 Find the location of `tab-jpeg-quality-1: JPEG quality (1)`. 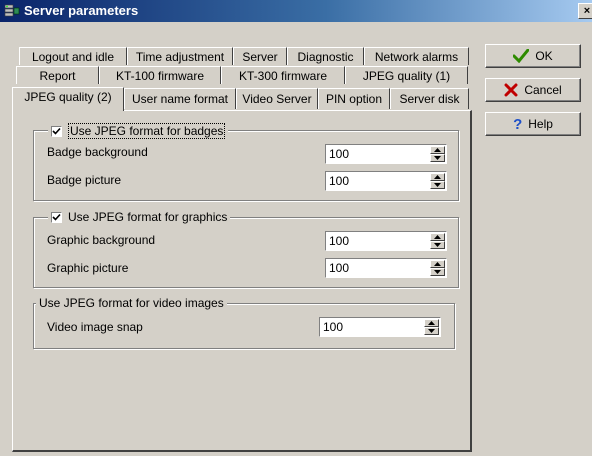

tab-jpeg-quality-1: JPEG quality (1) is located at coordinates (406, 75).